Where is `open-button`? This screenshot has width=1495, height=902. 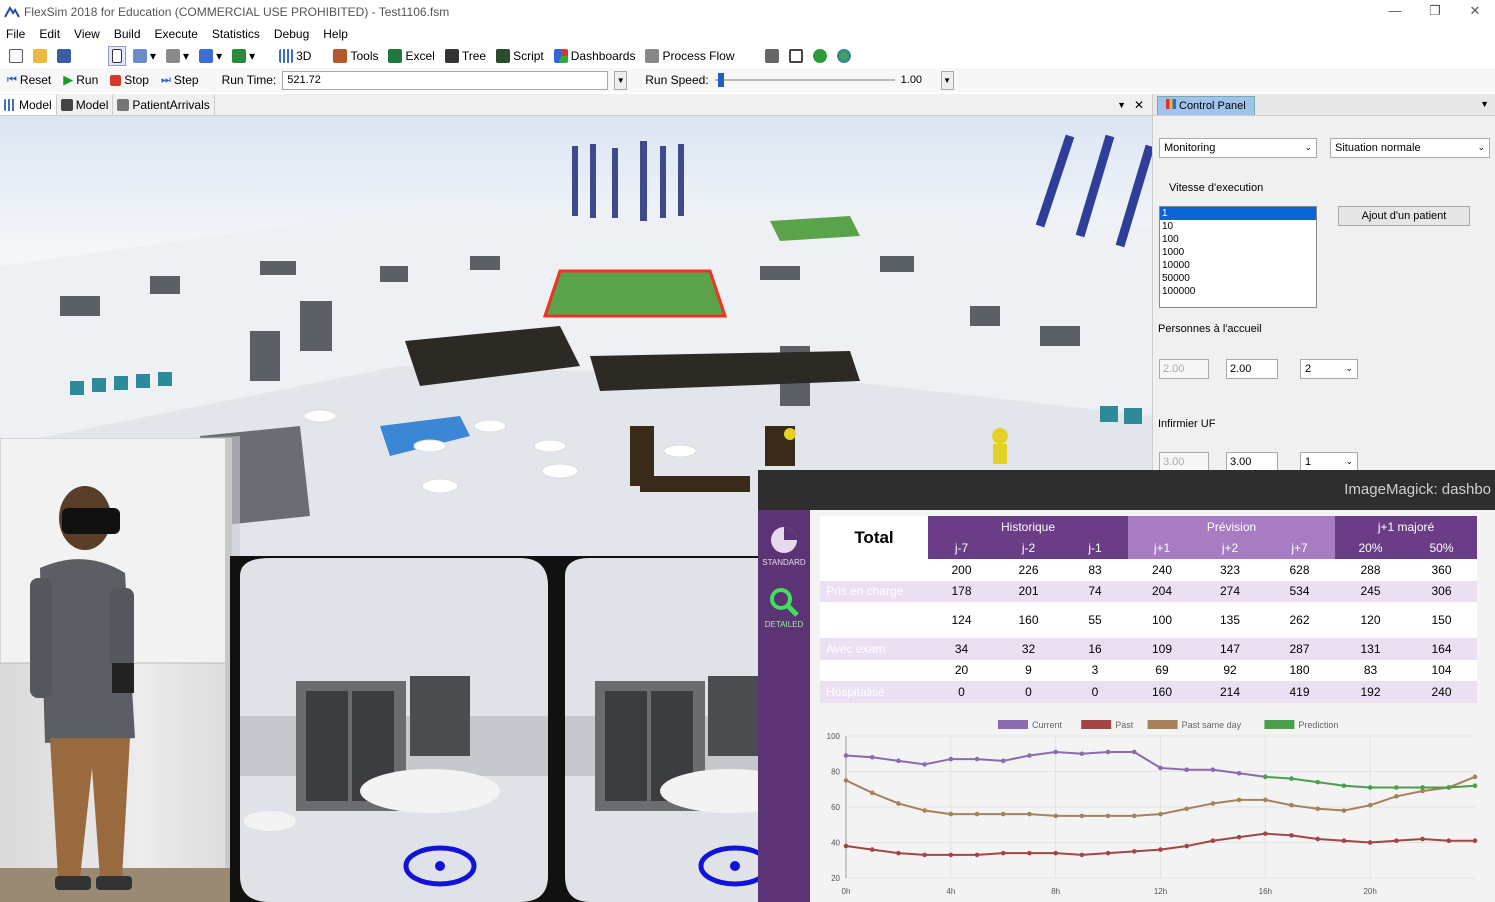
open-button is located at coordinates (40, 56).